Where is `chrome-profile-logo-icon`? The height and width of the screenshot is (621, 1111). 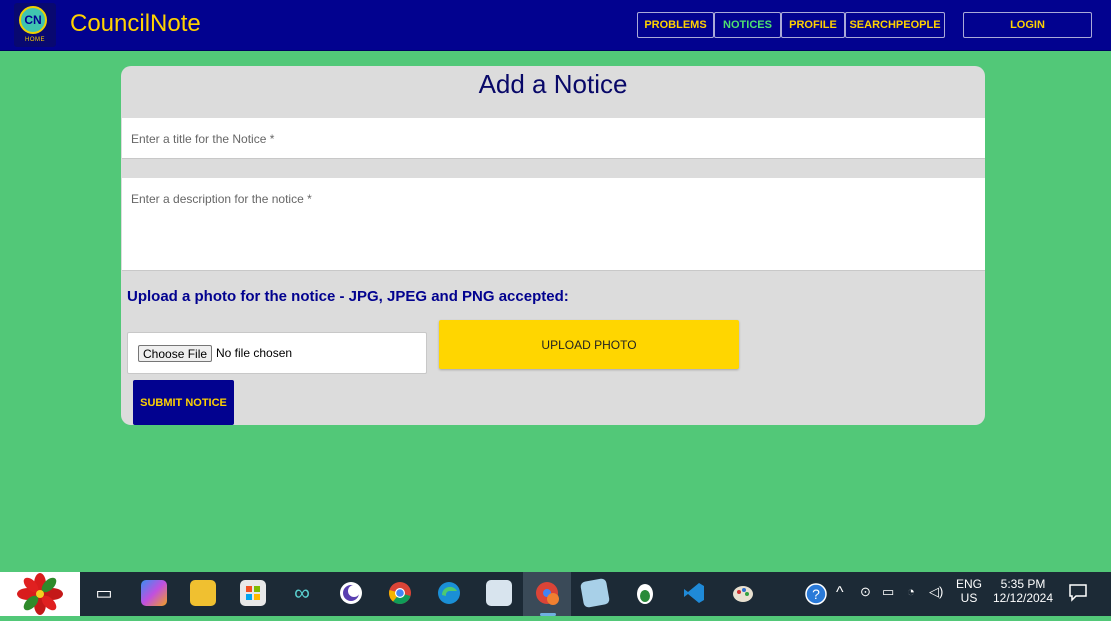 chrome-profile-logo-icon is located at coordinates (547, 593).